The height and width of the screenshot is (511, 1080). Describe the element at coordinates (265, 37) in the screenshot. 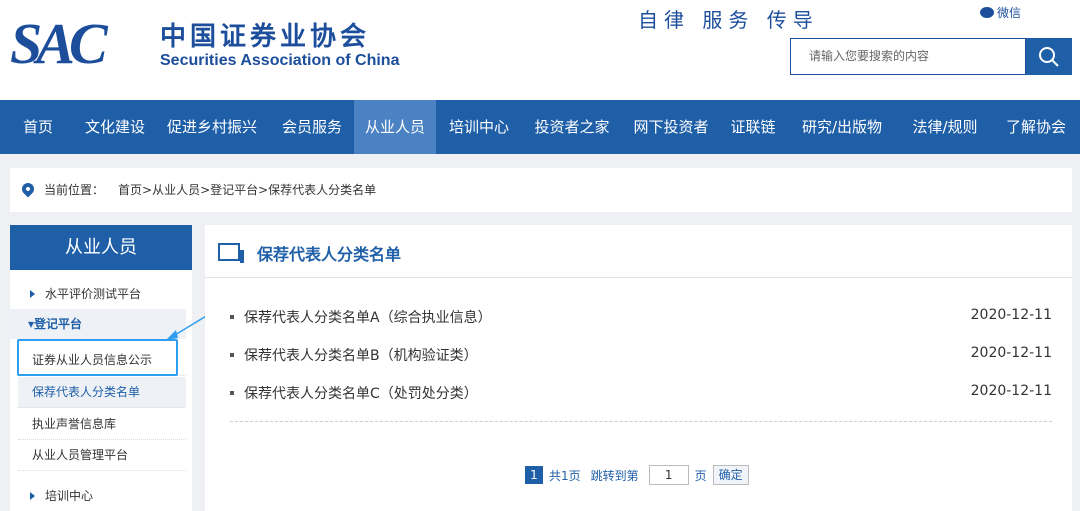

I see `logo-chinese-name: 中国证券业协会` at that location.